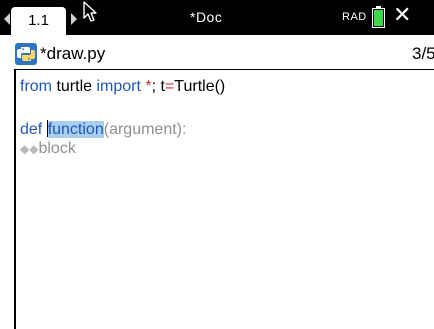 The width and height of the screenshot is (434, 329). What do you see at coordinates (74, 86) in the screenshot?
I see `module-name: turtle` at bounding box center [74, 86].